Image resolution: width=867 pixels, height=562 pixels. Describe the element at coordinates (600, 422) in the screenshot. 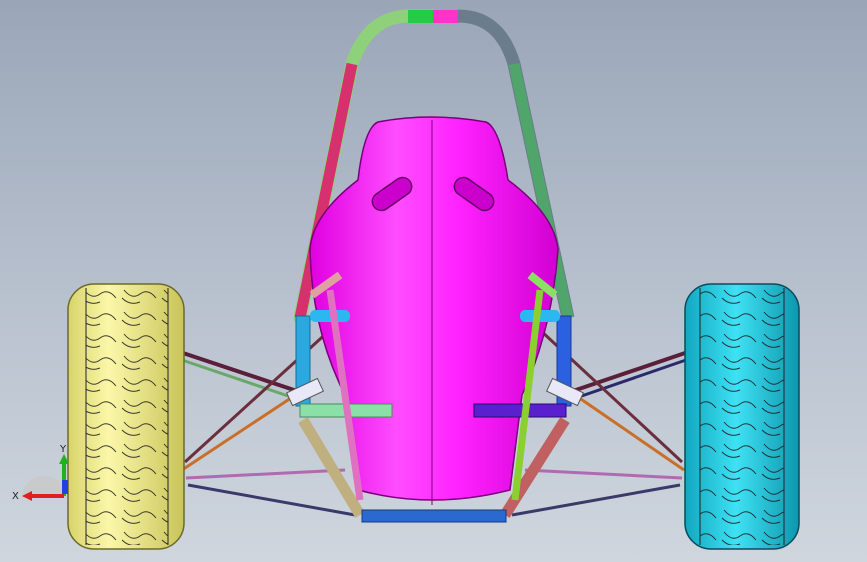

I see `right-suspension` at that location.